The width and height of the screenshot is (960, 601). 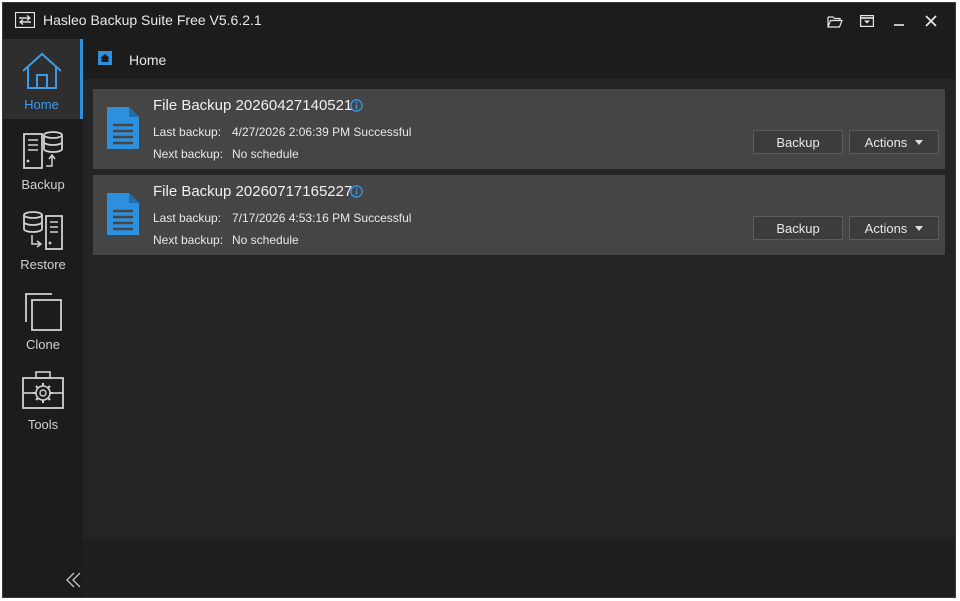 What do you see at coordinates (322, 132) in the screenshot?
I see `last-backup-value: 4/27/2026 2:06:39 PM Successful` at bounding box center [322, 132].